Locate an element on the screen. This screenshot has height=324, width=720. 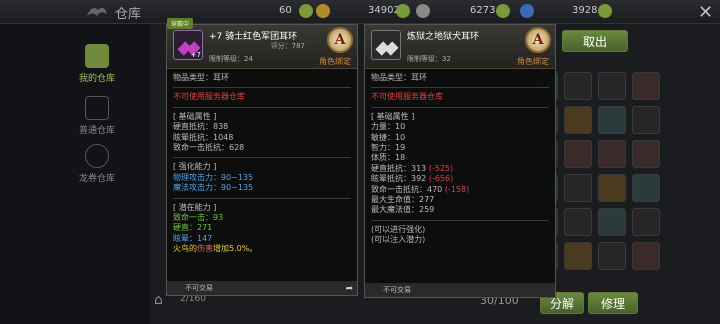
stat-diff: (-656) is located at coordinates (441, 179).